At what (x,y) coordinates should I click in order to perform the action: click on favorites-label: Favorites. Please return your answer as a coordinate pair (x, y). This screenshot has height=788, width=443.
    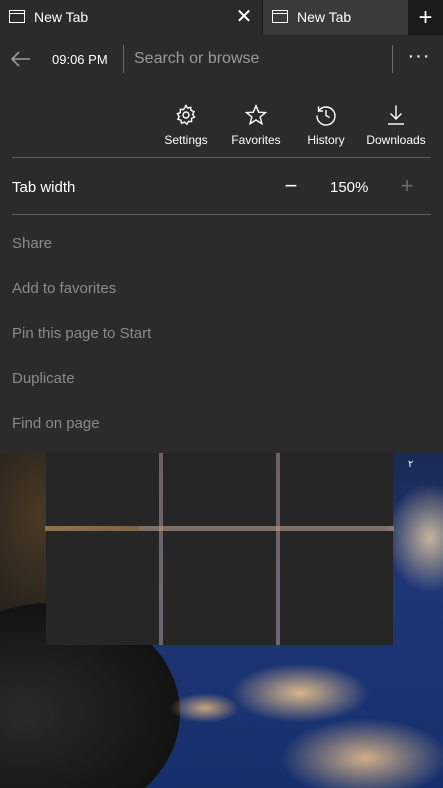
    Looking at the image, I should click on (256, 140).